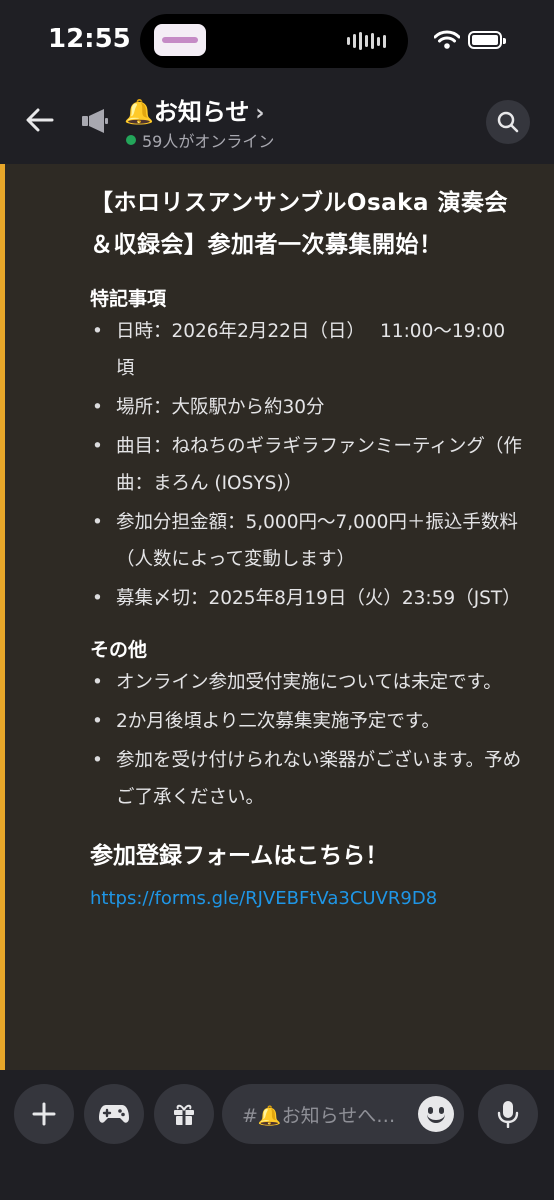 The height and width of the screenshot is (1200, 554). I want to click on gift-icon, so click(184, 1114).